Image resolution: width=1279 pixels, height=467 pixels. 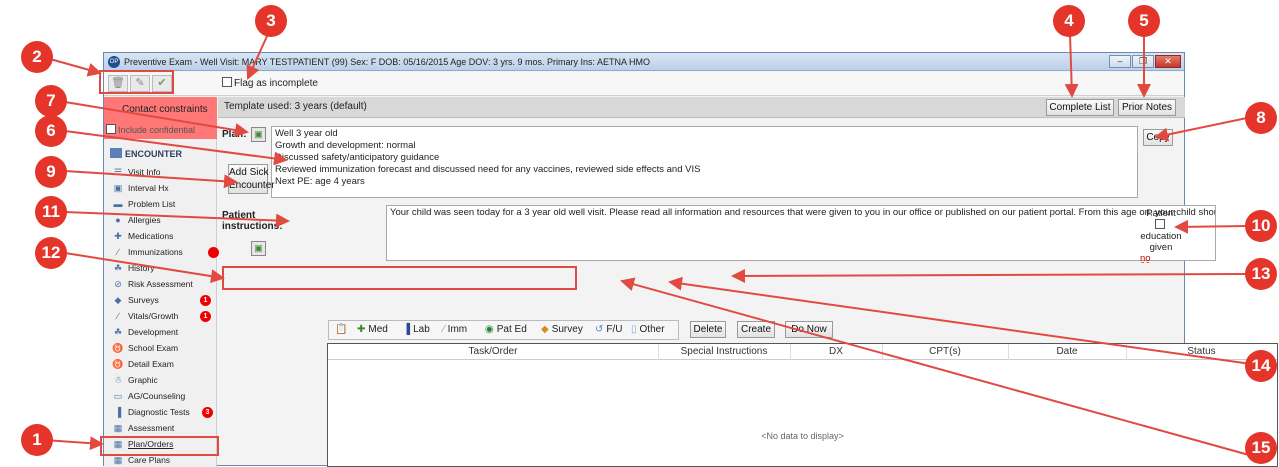 What do you see at coordinates (1261, 448) in the screenshot?
I see `callout-15: 15` at bounding box center [1261, 448].